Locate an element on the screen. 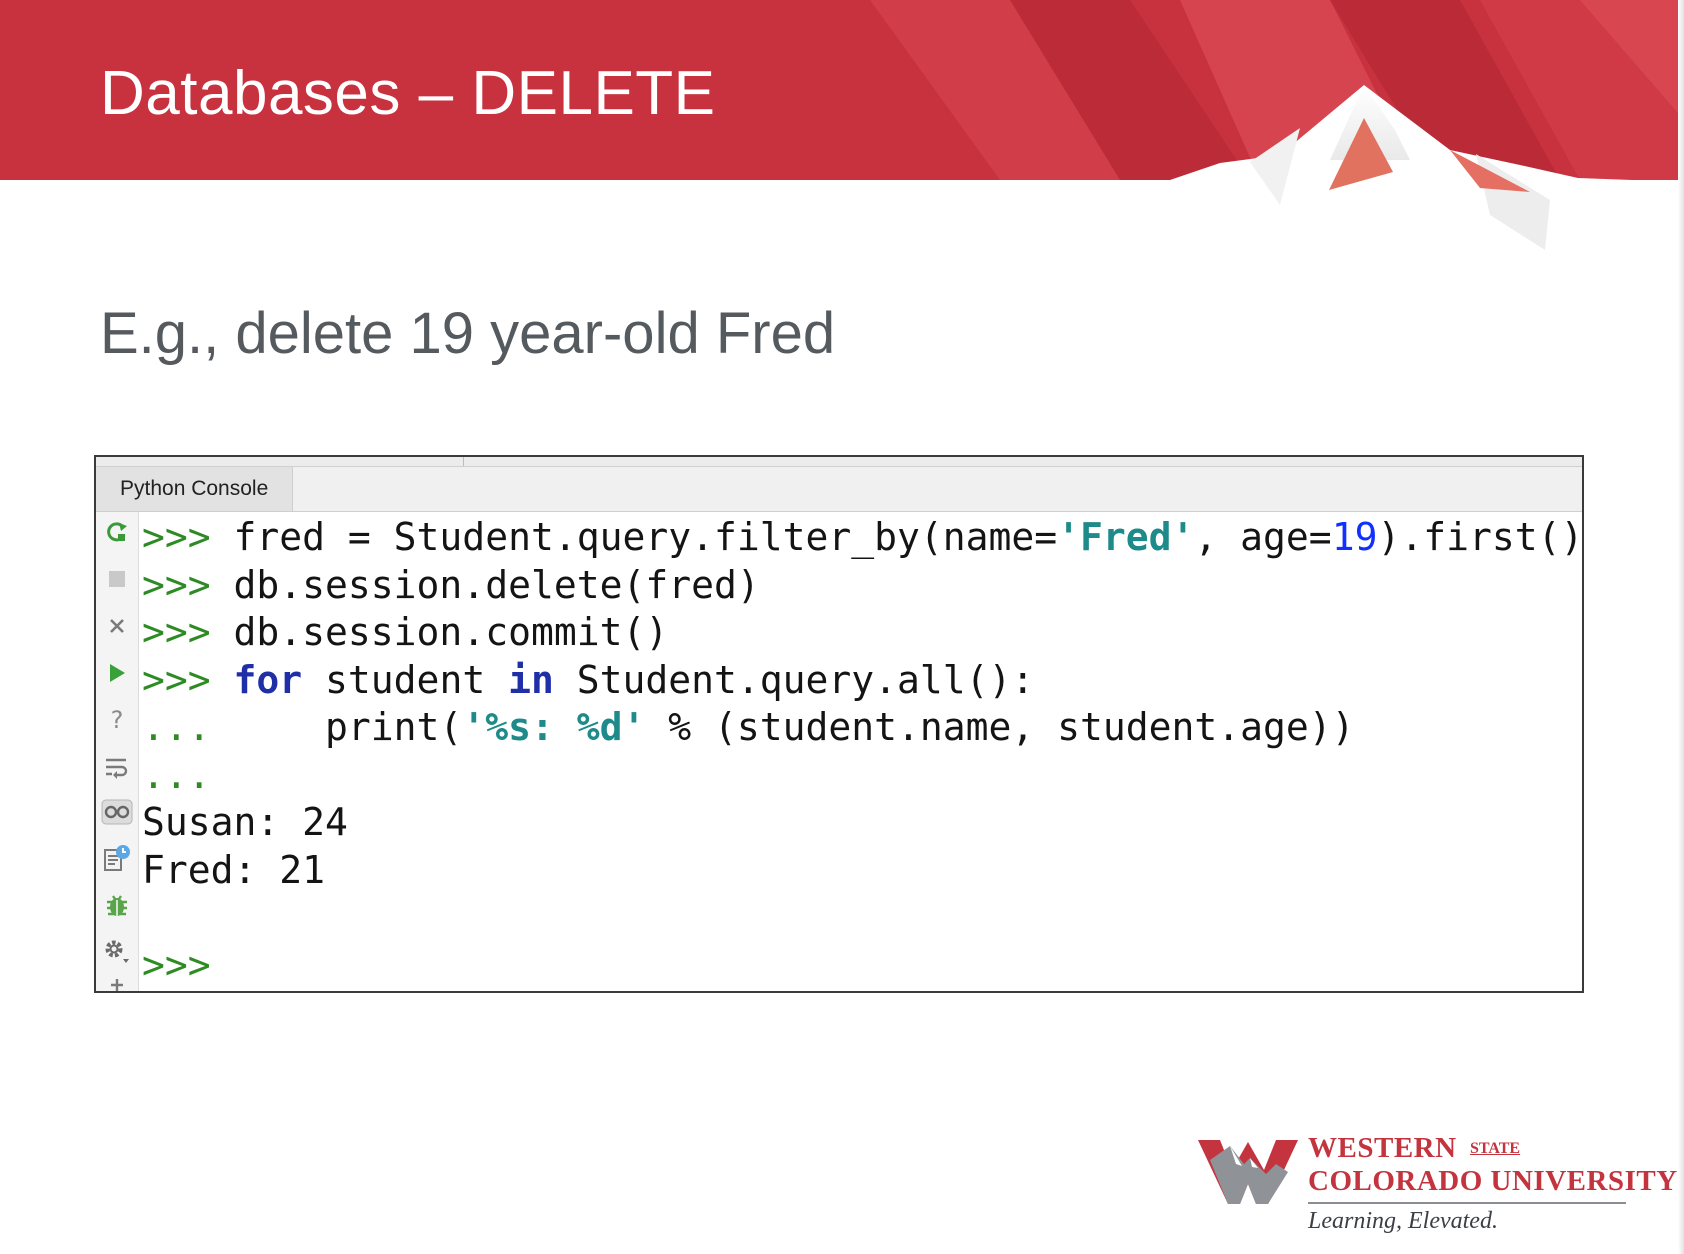 The height and width of the screenshot is (1254, 1684). console-top-strip is located at coordinates (839, 462).